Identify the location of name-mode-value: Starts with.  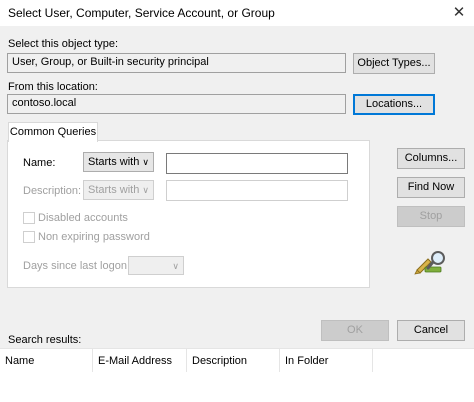
(114, 162).